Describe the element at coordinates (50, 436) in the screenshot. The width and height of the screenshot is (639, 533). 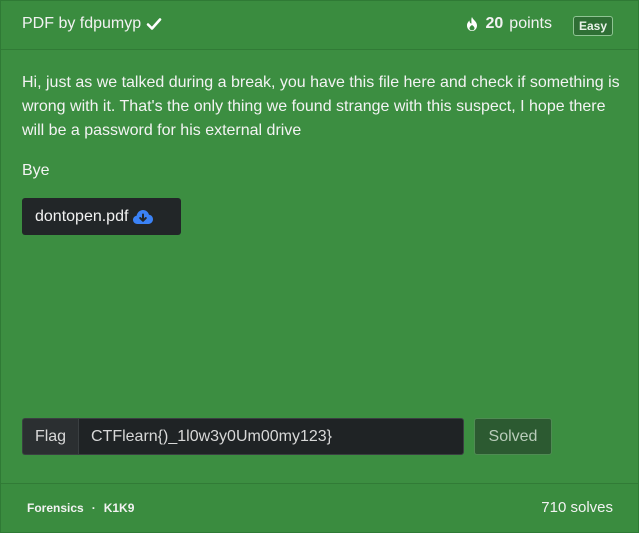
I see `flag-label: Flag` at that location.